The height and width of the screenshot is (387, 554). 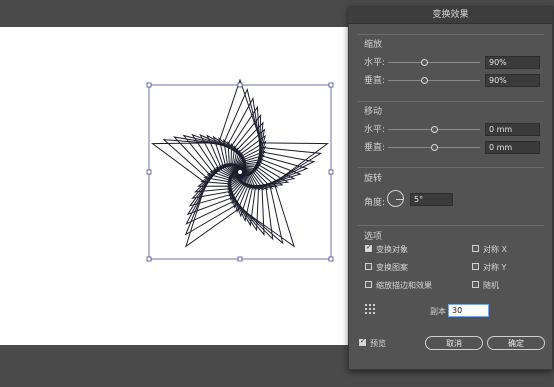 What do you see at coordinates (468, 310) in the screenshot?
I see `copies-field: 30` at bounding box center [468, 310].